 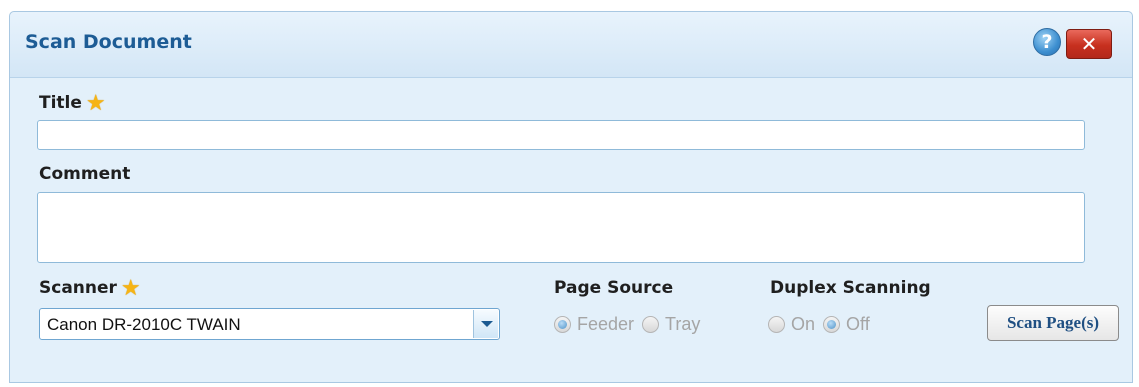 What do you see at coordinates (269, 324) in the screenshot?
I see `scanner-select: Canon DR-2010C TWAIN` at bounding box center [269, 324].